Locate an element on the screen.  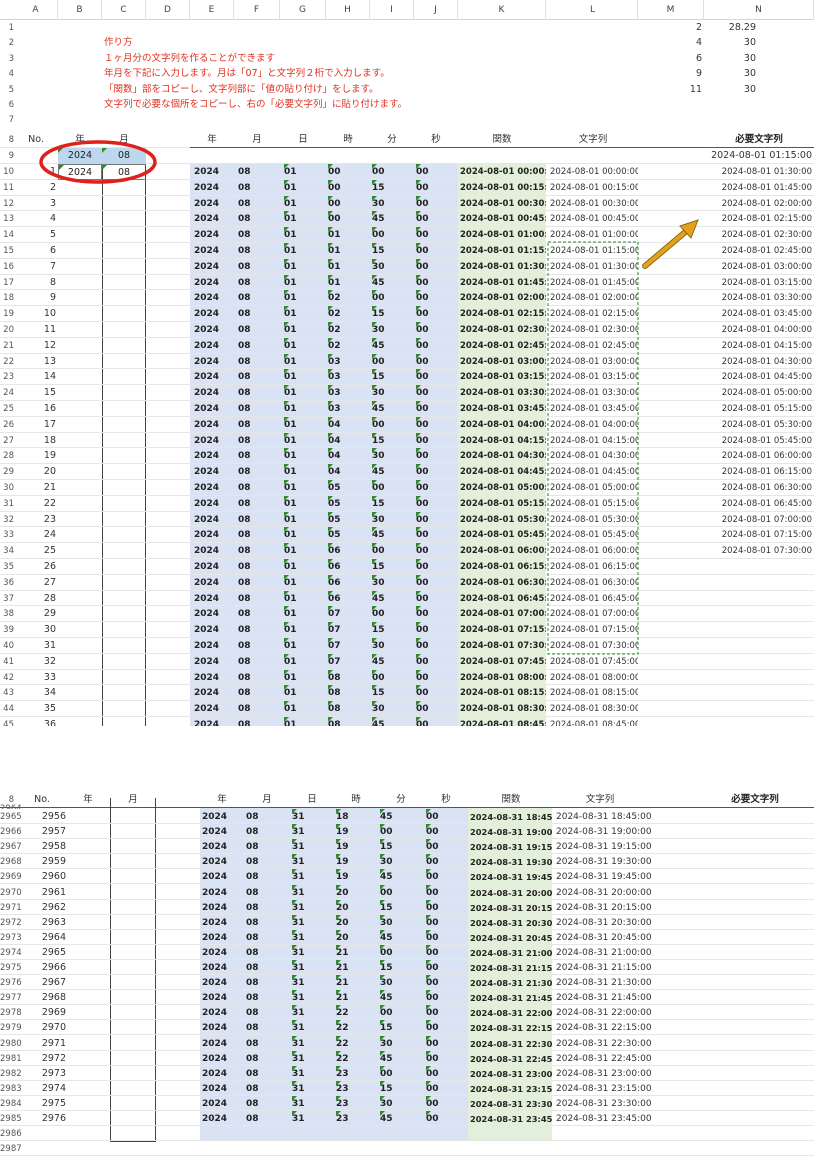
hour-cell: 19 is located at coordinates (356, 847).